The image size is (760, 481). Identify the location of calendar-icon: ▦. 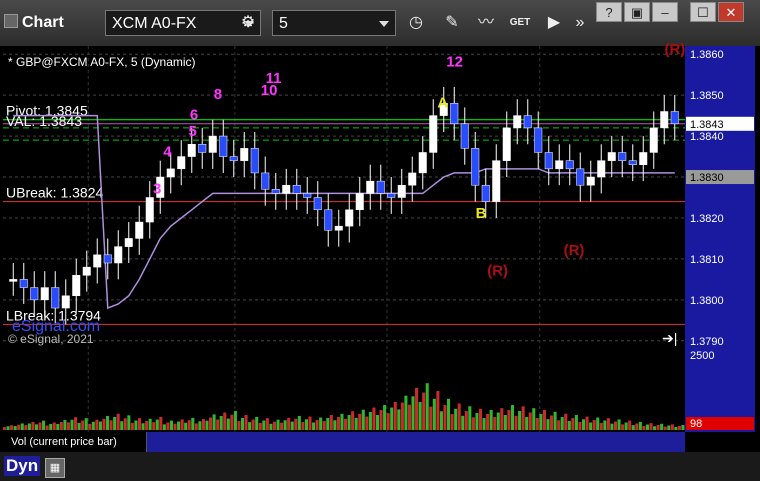
(55, 468).